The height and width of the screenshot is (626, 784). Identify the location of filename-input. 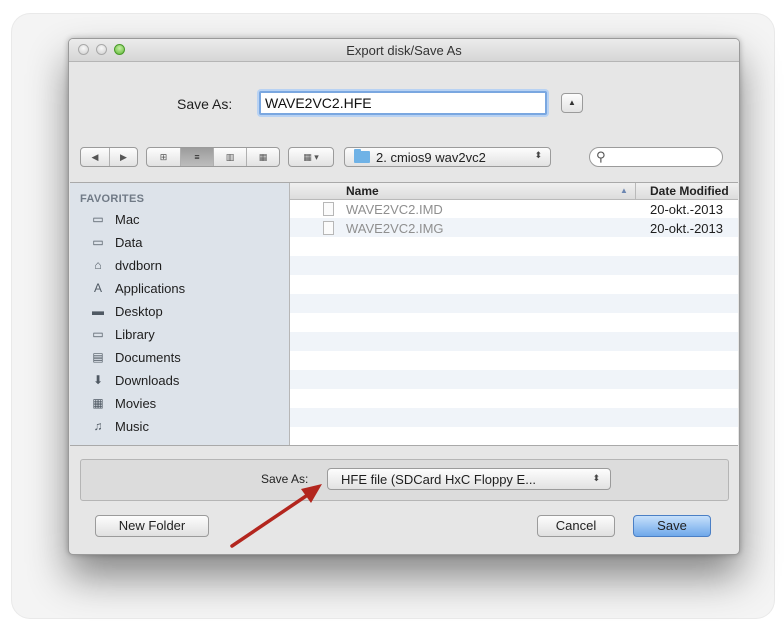
(403, 103).